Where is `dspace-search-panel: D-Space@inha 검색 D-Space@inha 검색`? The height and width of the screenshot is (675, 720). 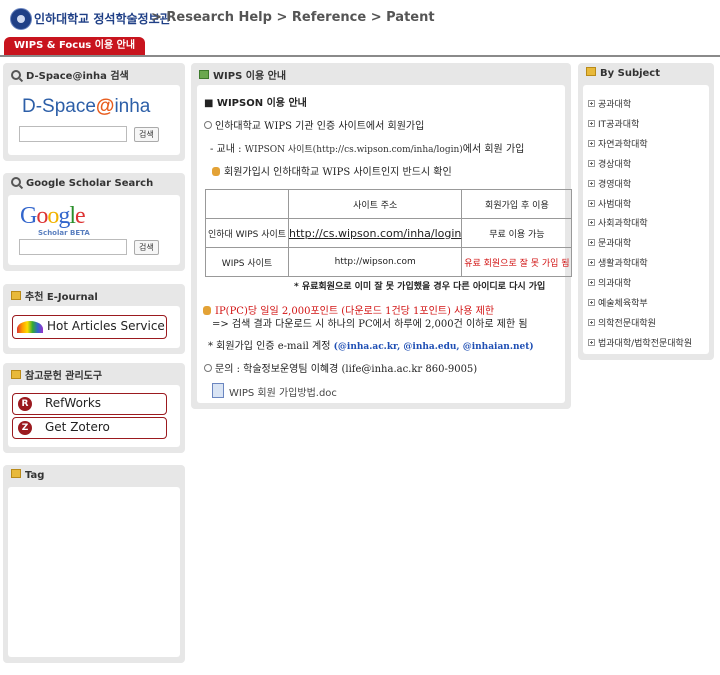 dspace-search-panel: D-Space@inha 검색 D-Space@inha 검색 is located at coordinates (94, 112).